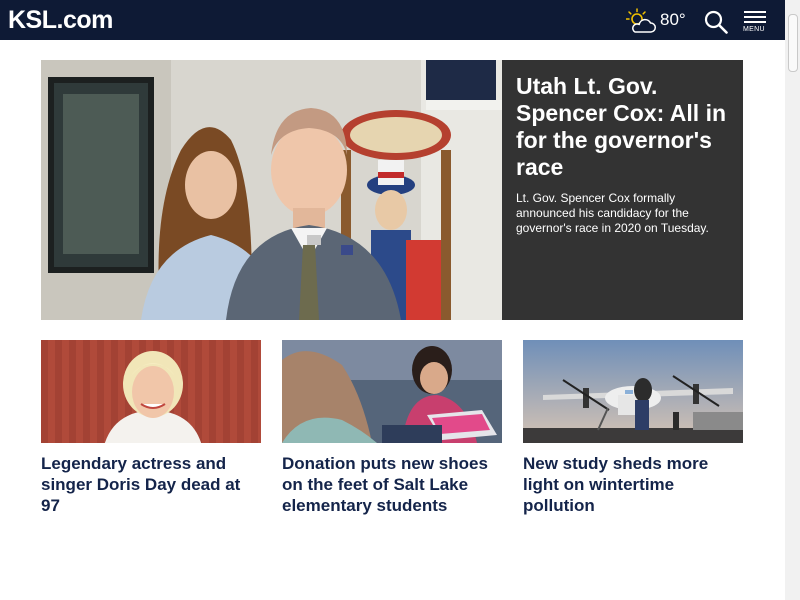 Image resolution: width=800 pixels, height=600 pixels. Describe the element at coordinates (756, 23) in the screenshot. I see `menu-button: MENU` at that location.